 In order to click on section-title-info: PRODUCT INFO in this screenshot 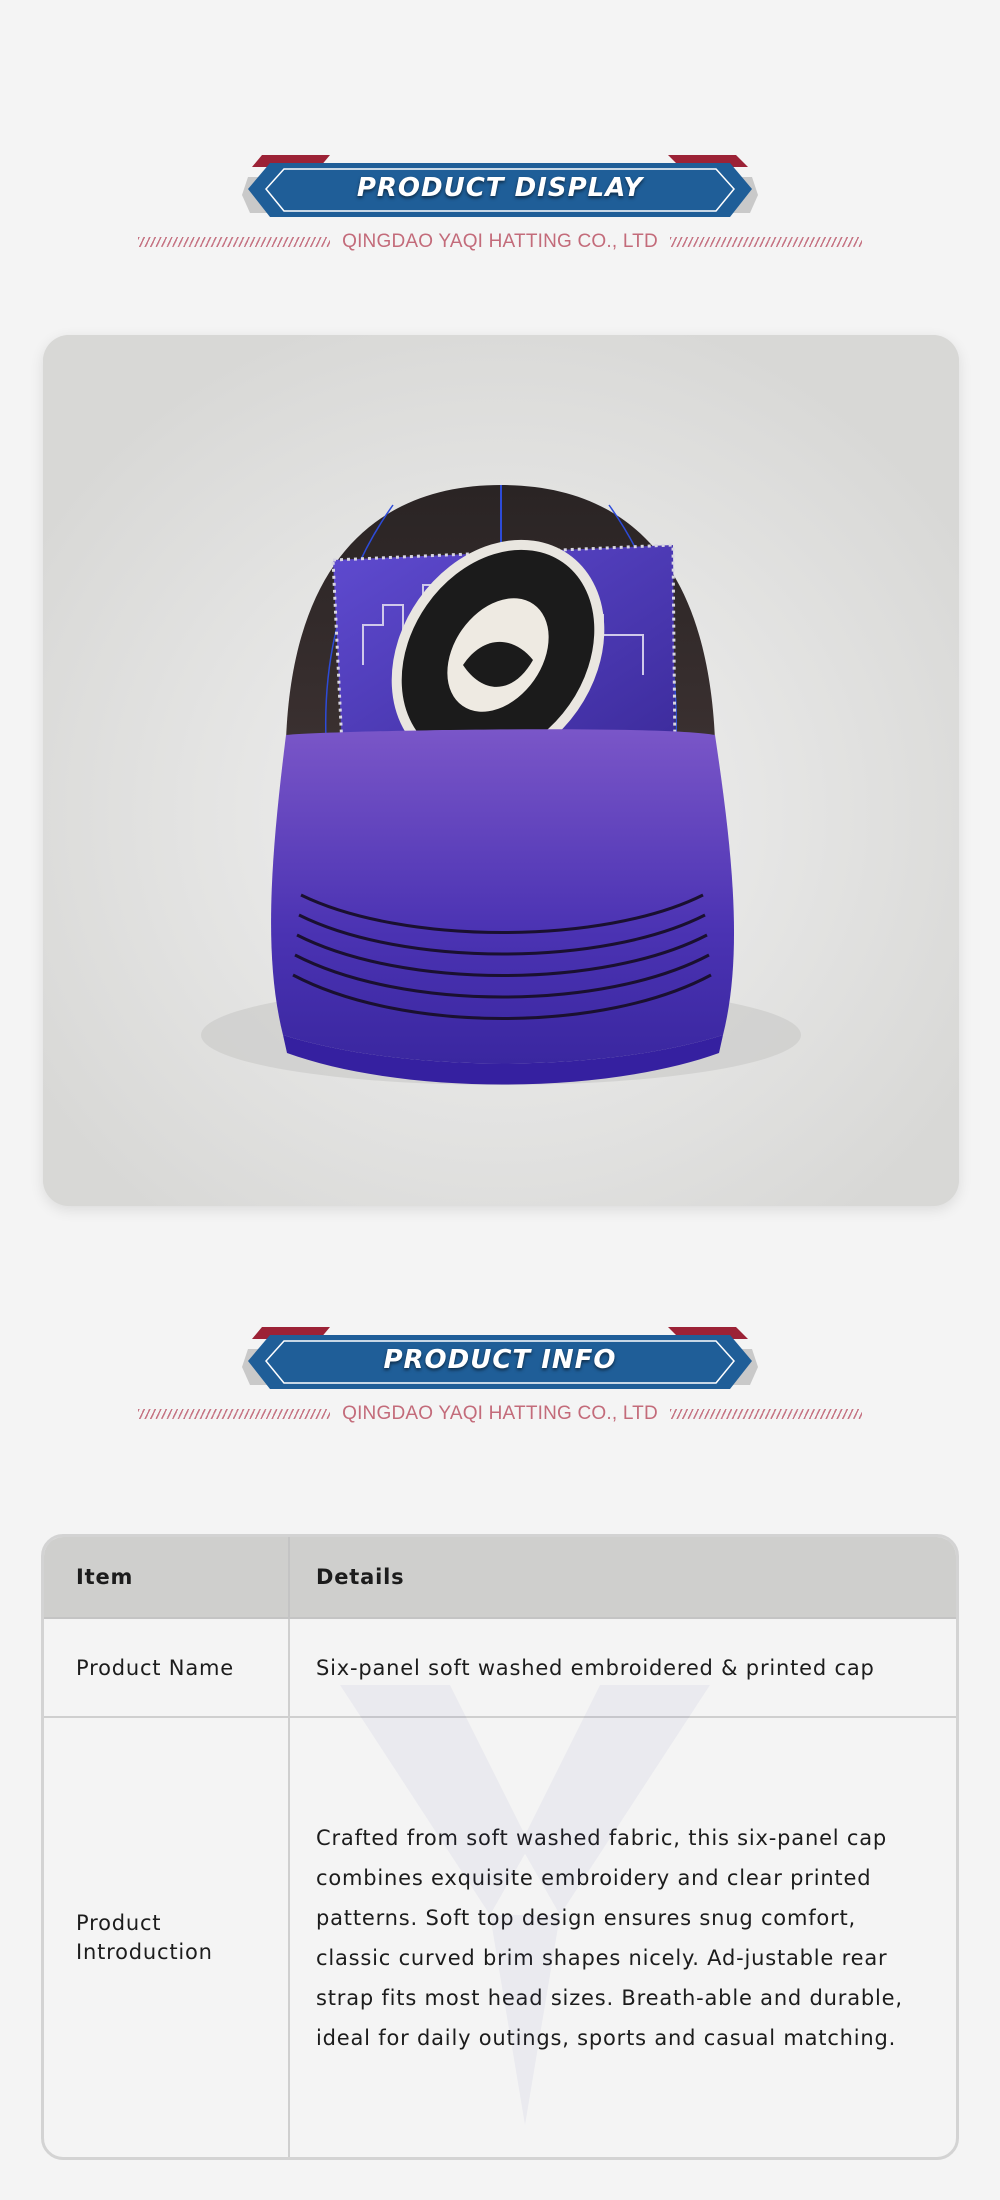, I will do `click(500, 1360)`.